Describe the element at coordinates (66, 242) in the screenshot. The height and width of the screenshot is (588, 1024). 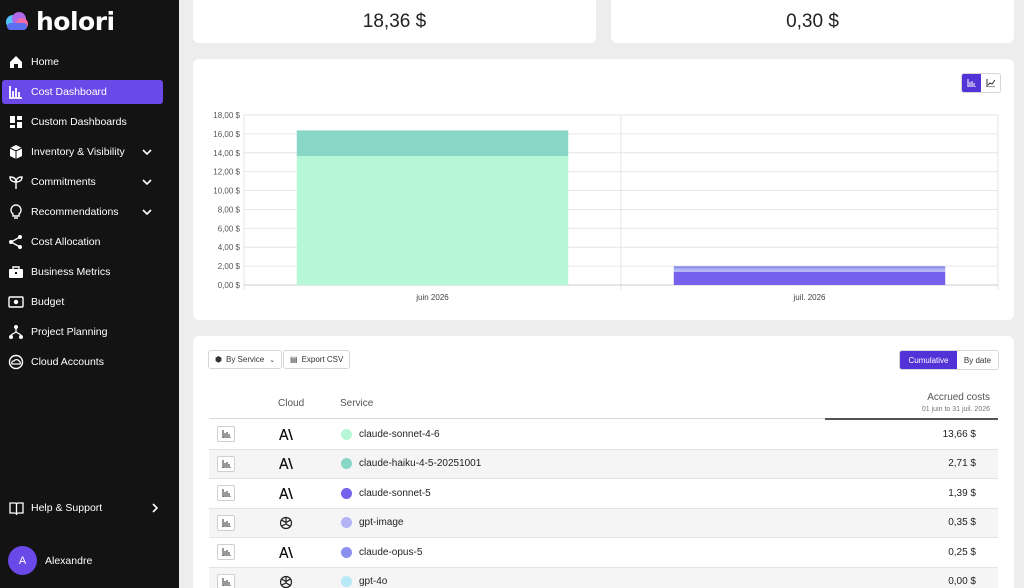
I see `sidebar-item-label: Cost Allocation` at that location.